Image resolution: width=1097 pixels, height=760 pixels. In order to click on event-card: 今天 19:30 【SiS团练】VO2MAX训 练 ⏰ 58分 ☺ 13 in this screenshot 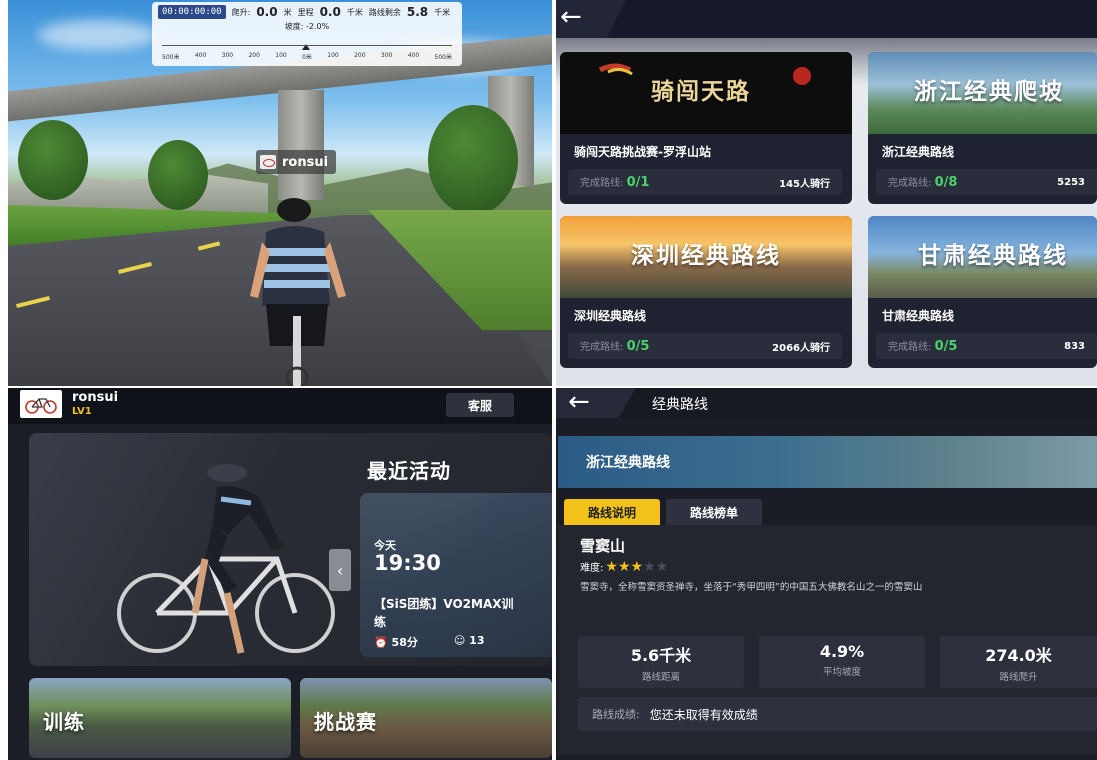, I will do `click(456, 575)`.